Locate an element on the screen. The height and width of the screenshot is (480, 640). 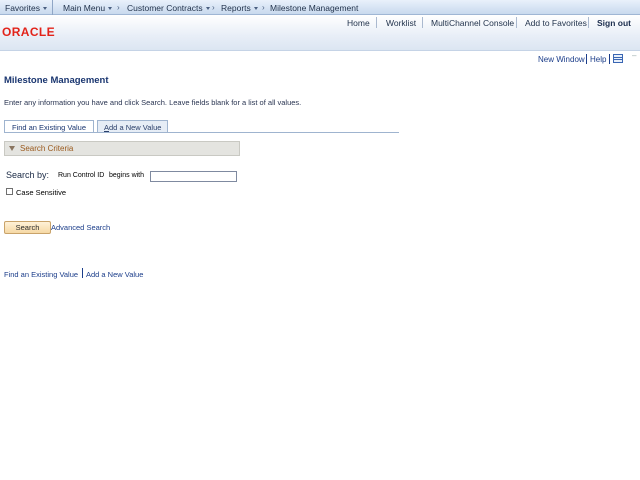
sign-out-link: Sign out is located at coordinates (614, 23).